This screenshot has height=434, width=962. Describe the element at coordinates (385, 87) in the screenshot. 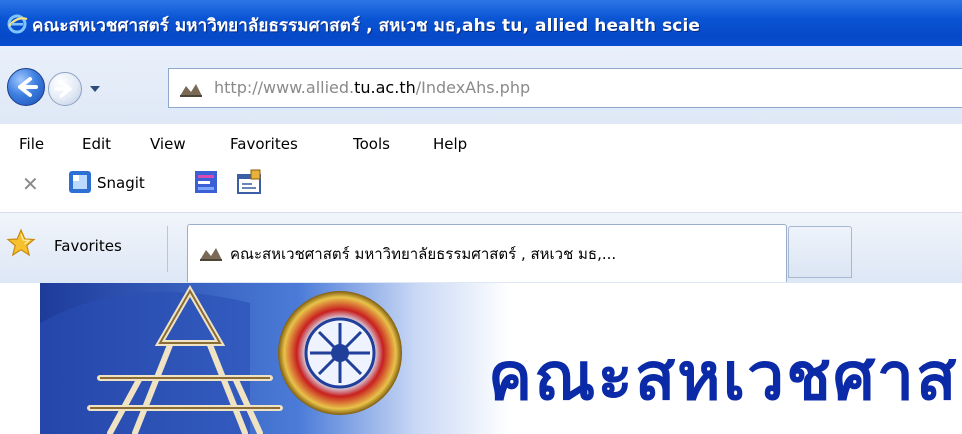

I see `url-domain: tu.ac.th` at that location.